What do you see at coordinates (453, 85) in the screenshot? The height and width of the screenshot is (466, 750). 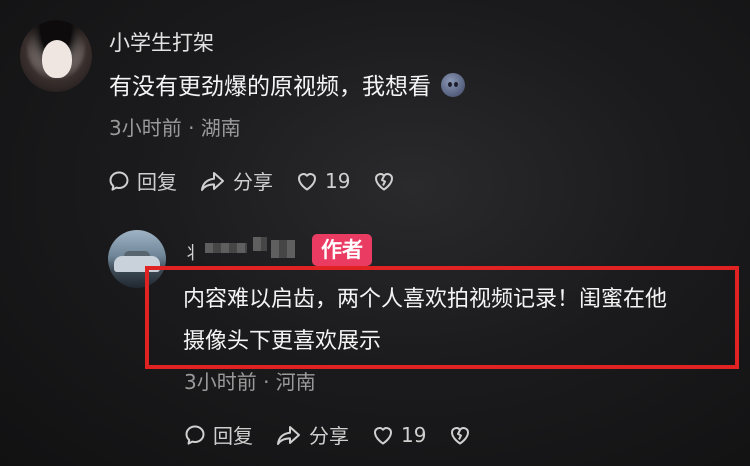 I see `smile-emoji-icon` at bounding box center [453, 85].